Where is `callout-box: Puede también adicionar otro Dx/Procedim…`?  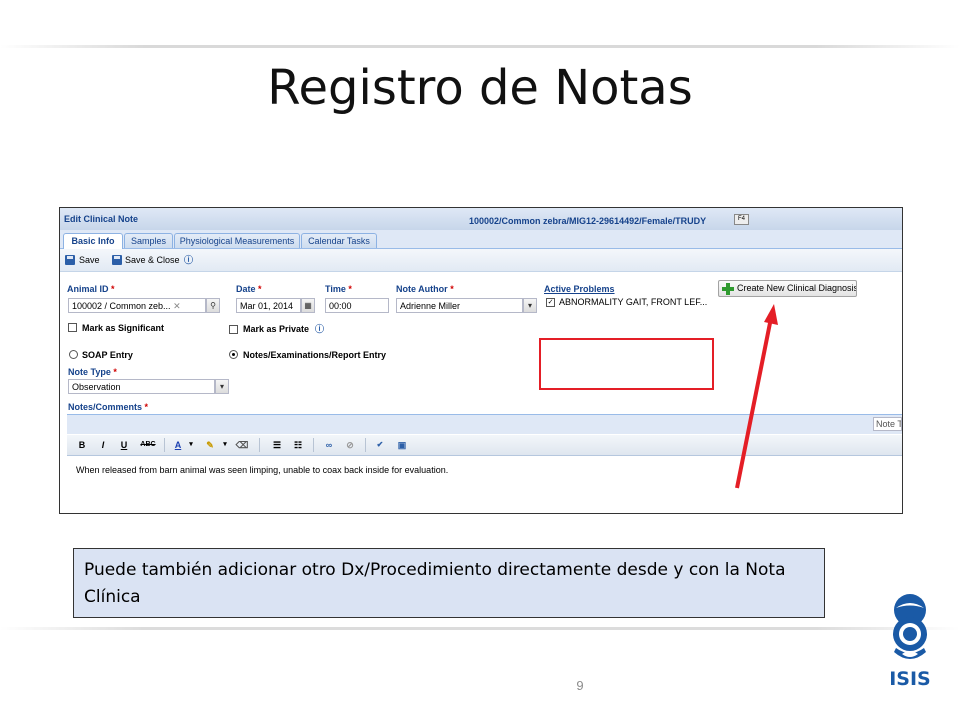
callout-box: Puede también adicionar otro Dx/Procedim… is located at coordinates (449, 583).